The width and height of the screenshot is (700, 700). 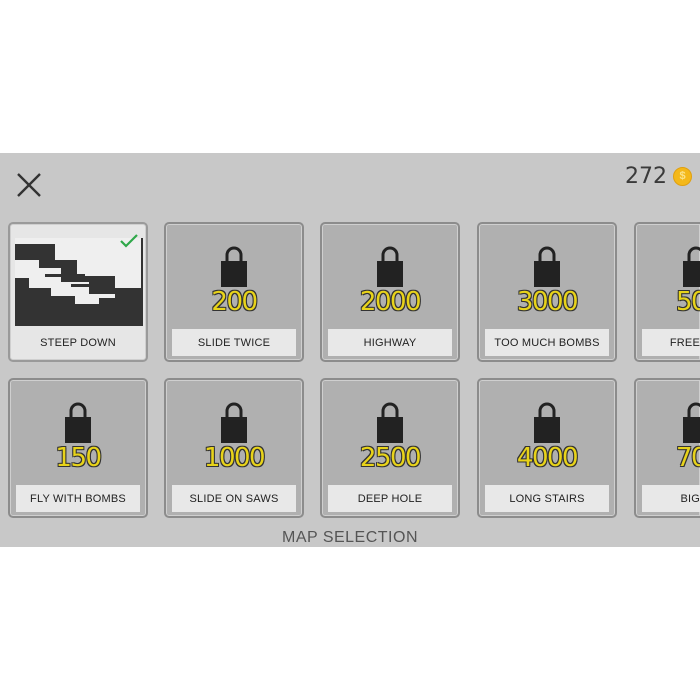 What do you see at coordinates (78, 498) in the screenshot?
I see `map-name: FLY WITH BOMBS` at bounding box center [78, 498].